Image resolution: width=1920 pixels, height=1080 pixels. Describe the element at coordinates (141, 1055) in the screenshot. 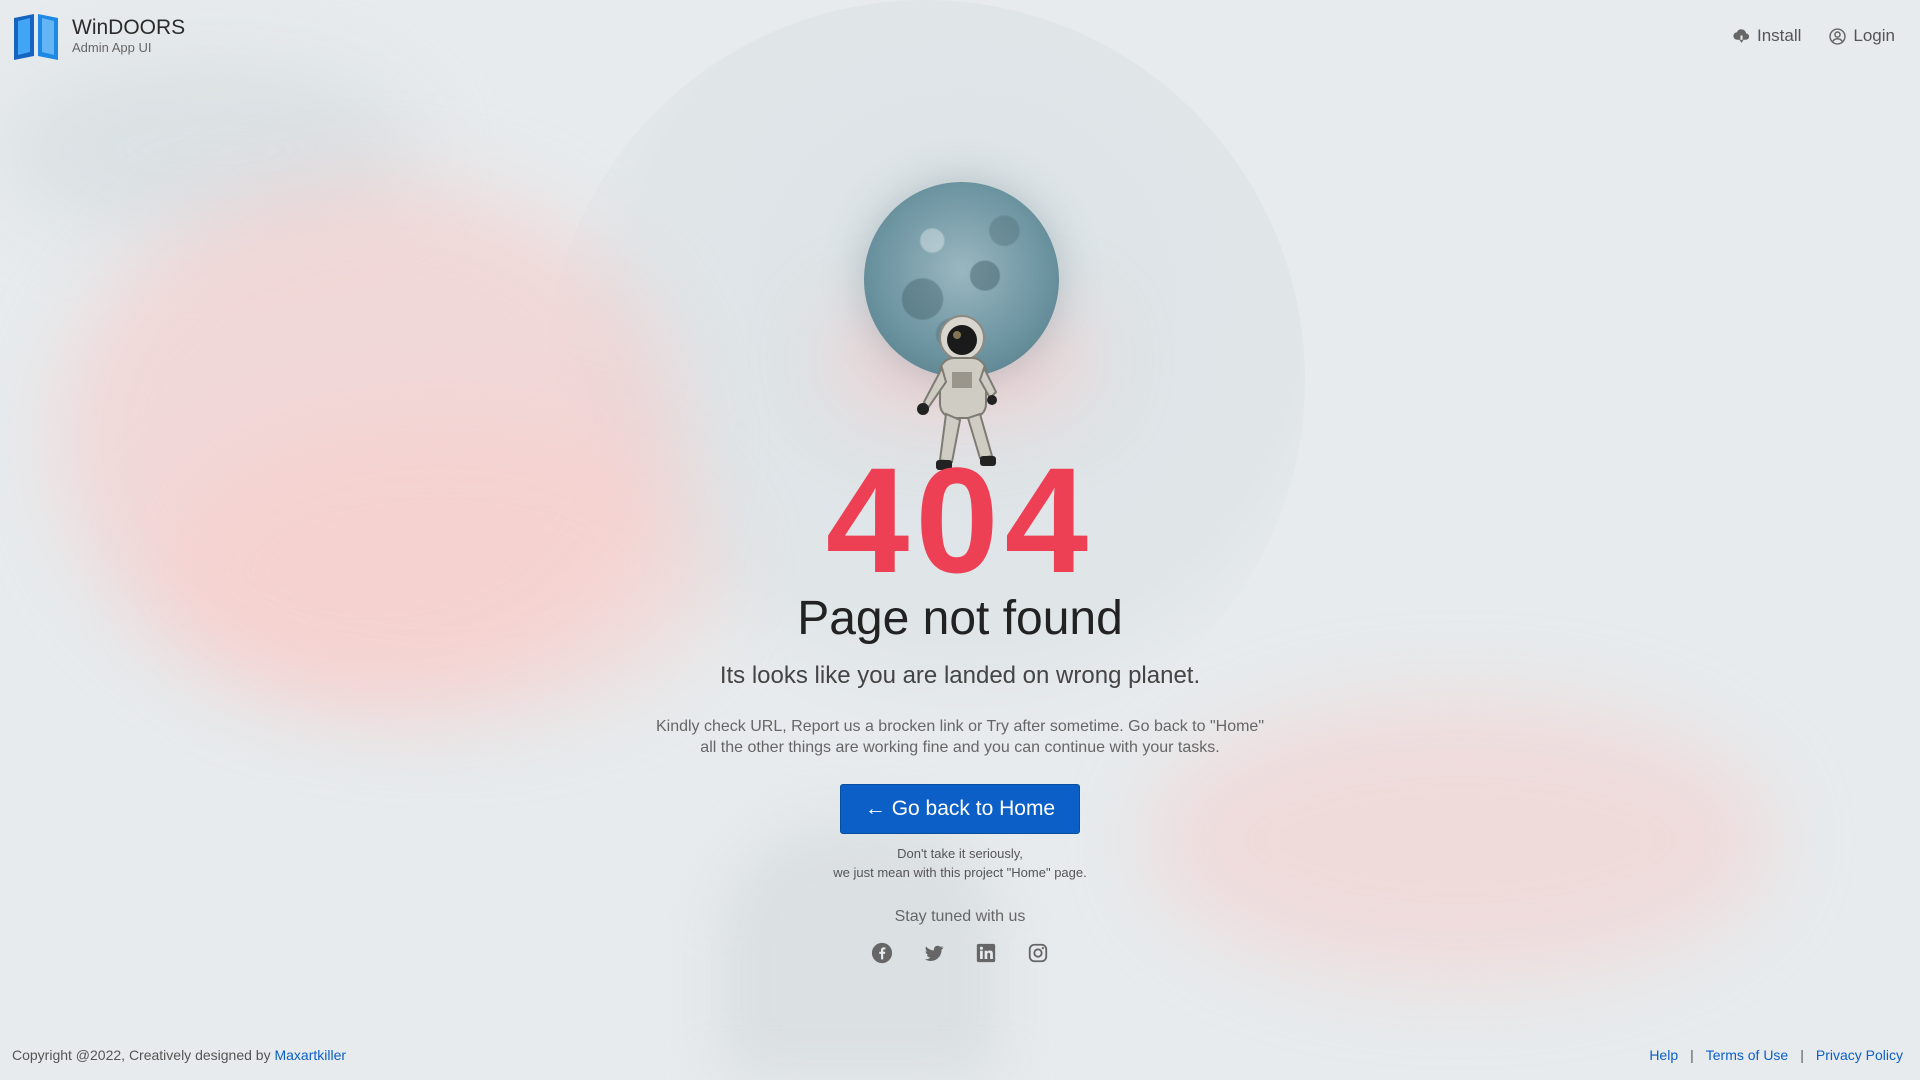

I see `copyright-text: Copyright @2022, Creatively designed by` at that location.